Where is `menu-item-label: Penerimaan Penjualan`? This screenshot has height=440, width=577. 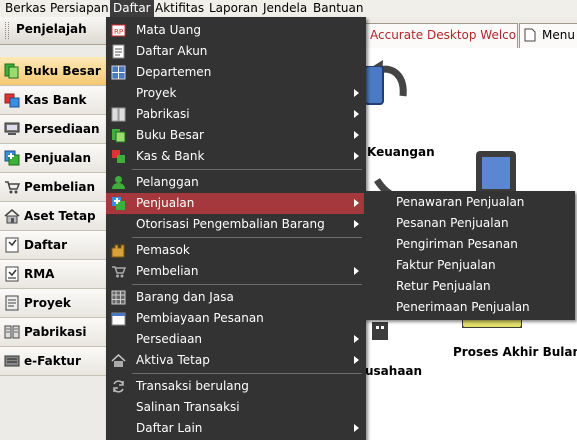 menu-item-label: Penerimaan Penjualan is located at coordinates (463, 307).